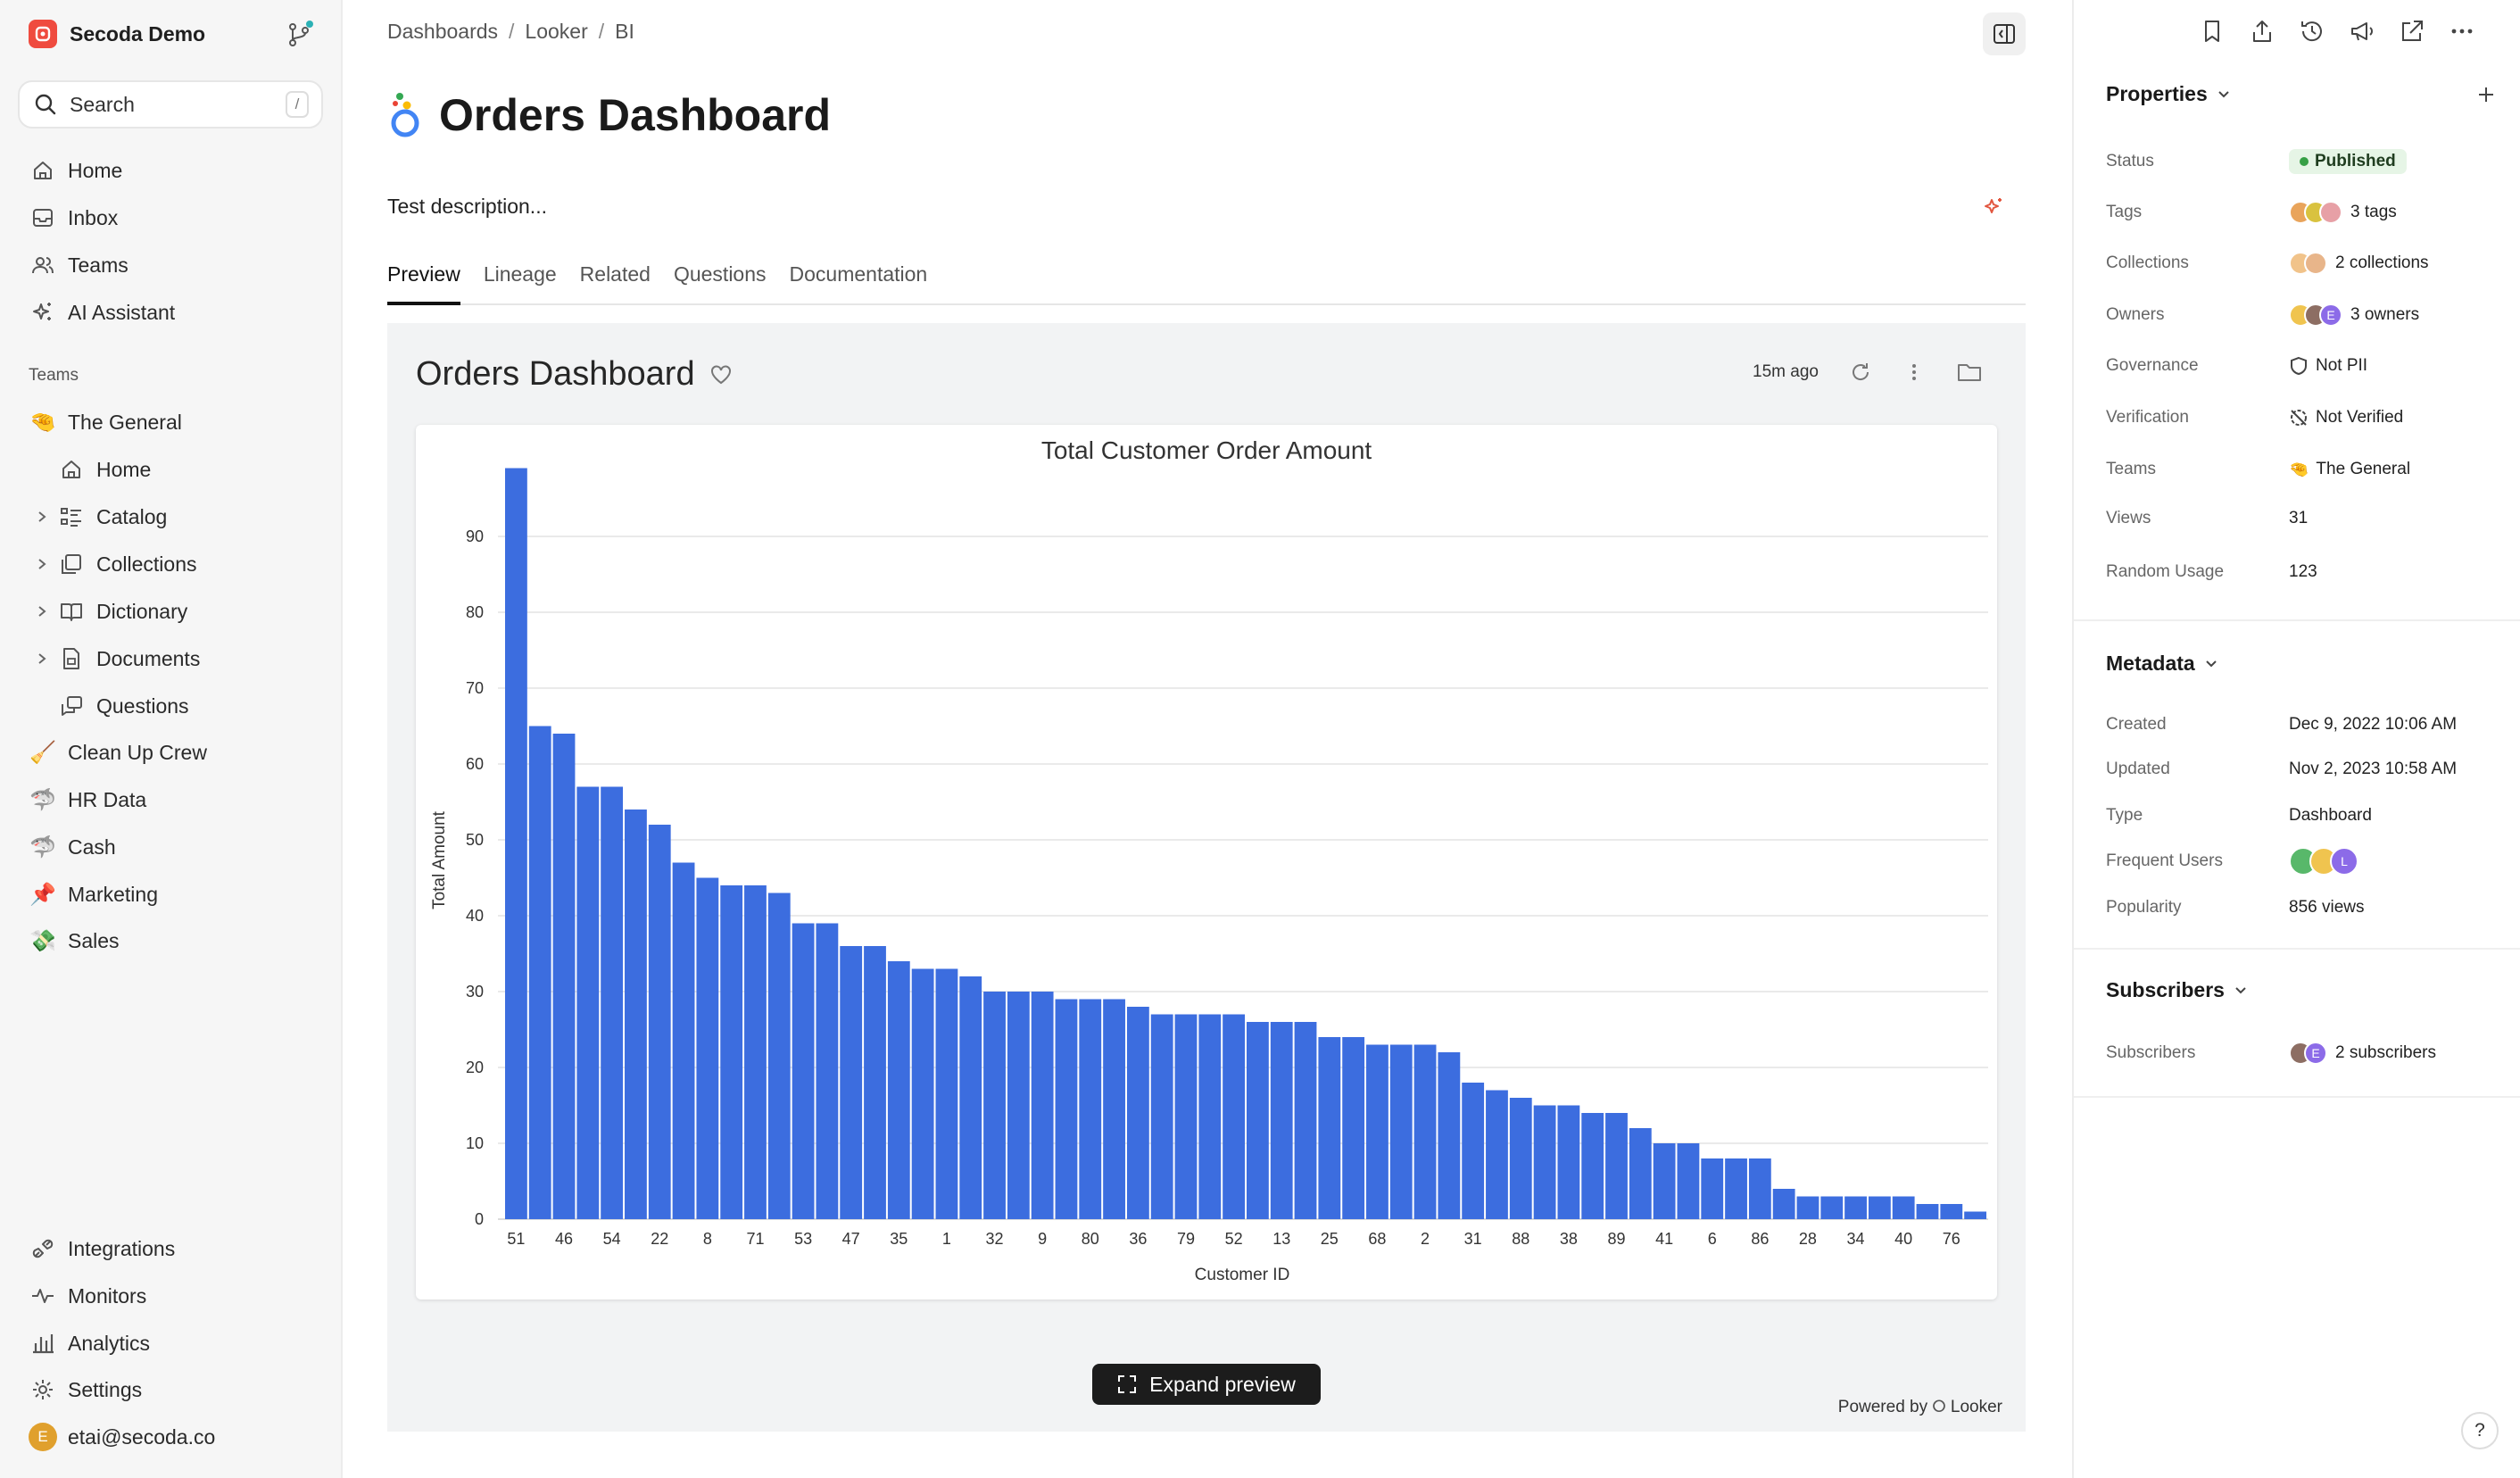 The image size is (2520, 1478). I want to click on metadata-header: Metadata, so click(2162, 664).